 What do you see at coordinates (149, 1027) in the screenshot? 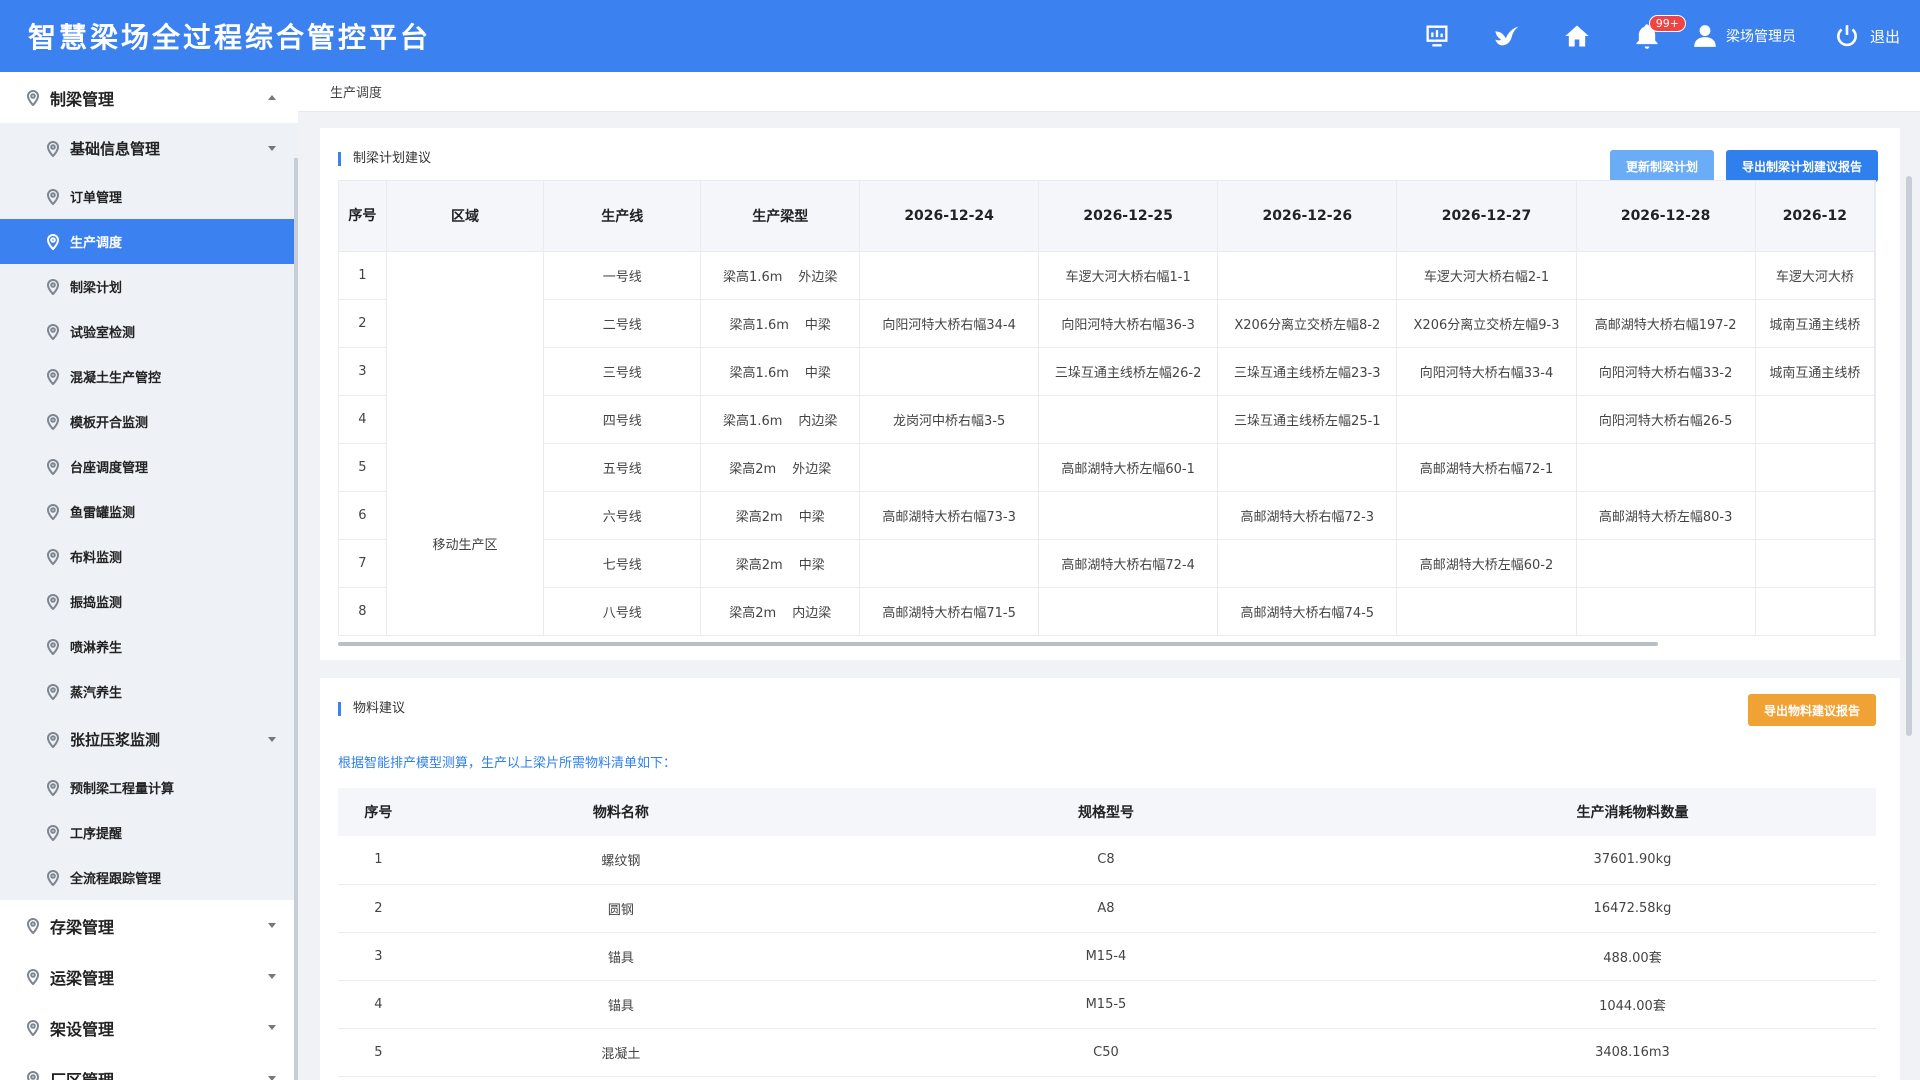
I see `sidebar-group-2: 架设管理` at bounding box center [149, 1027].